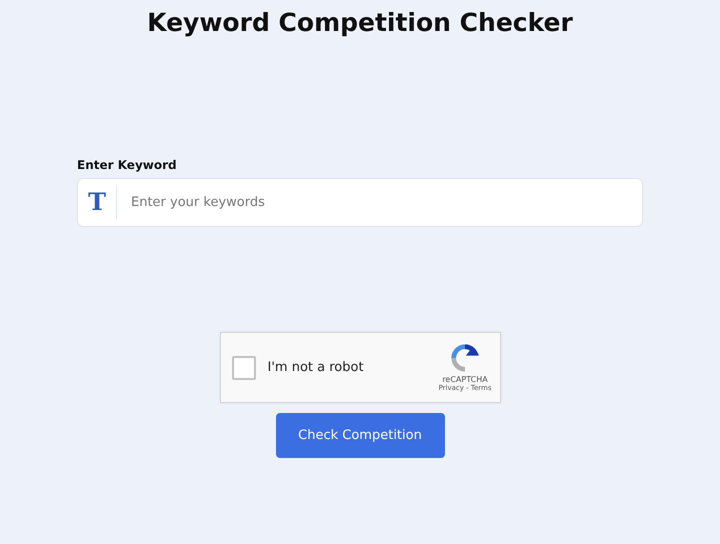 This screenshot has height=544, width=720. I want to click on page-title: Keyword Competition Checker, so click(360, 23).